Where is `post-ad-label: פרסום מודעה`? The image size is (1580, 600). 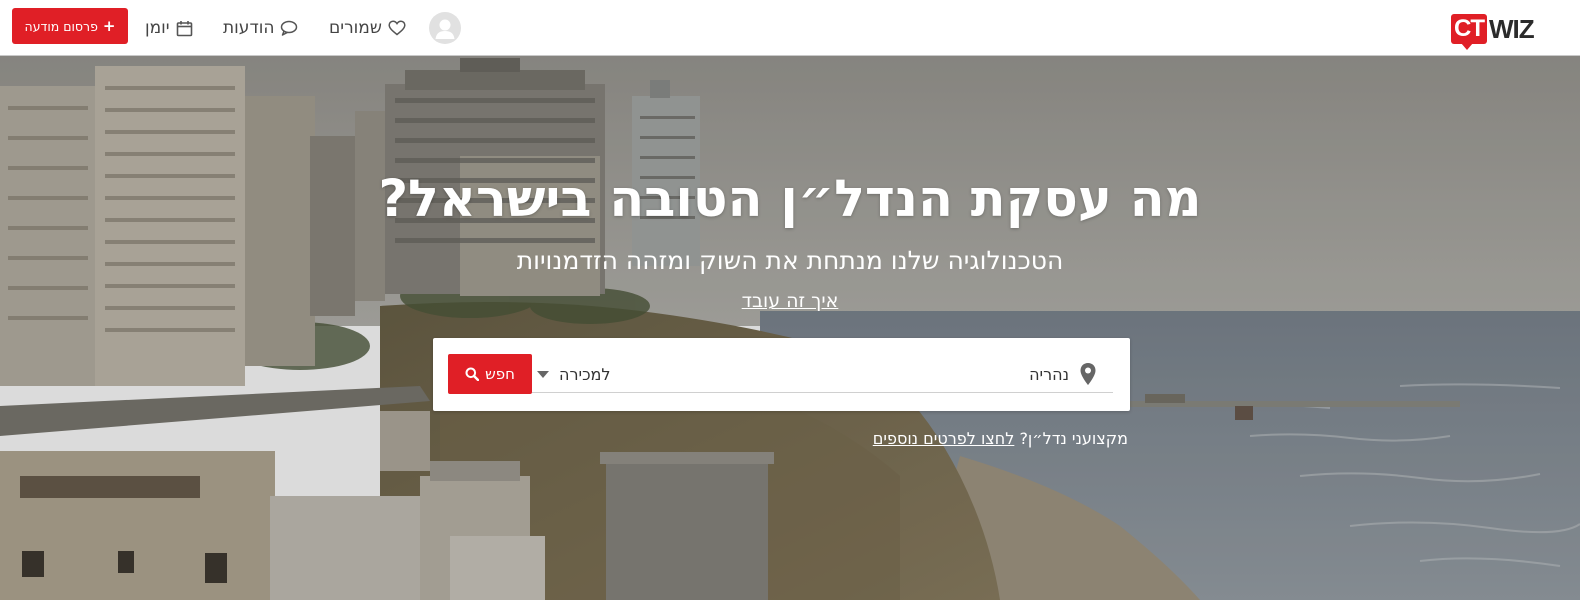 post-ad-label: פרסום מודעה is located at coordinates (61, 26).